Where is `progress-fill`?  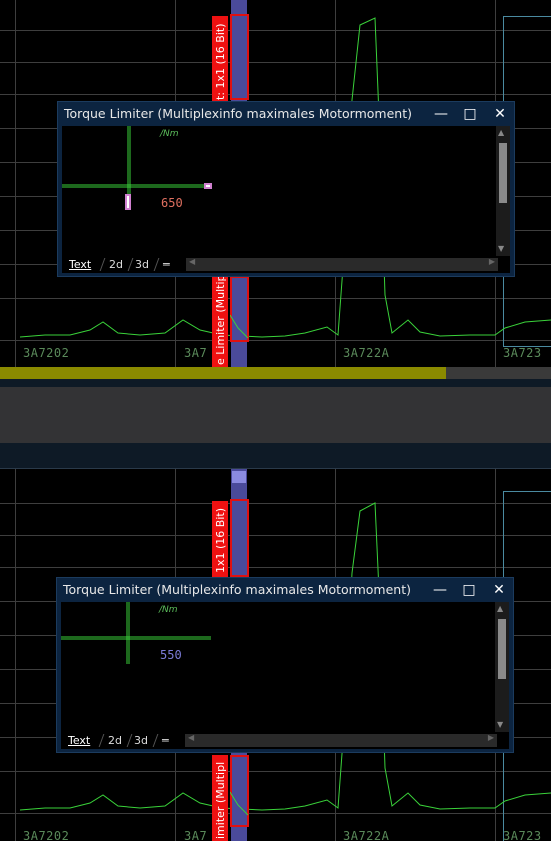
progress-fill is located at coordinates (223, 373).